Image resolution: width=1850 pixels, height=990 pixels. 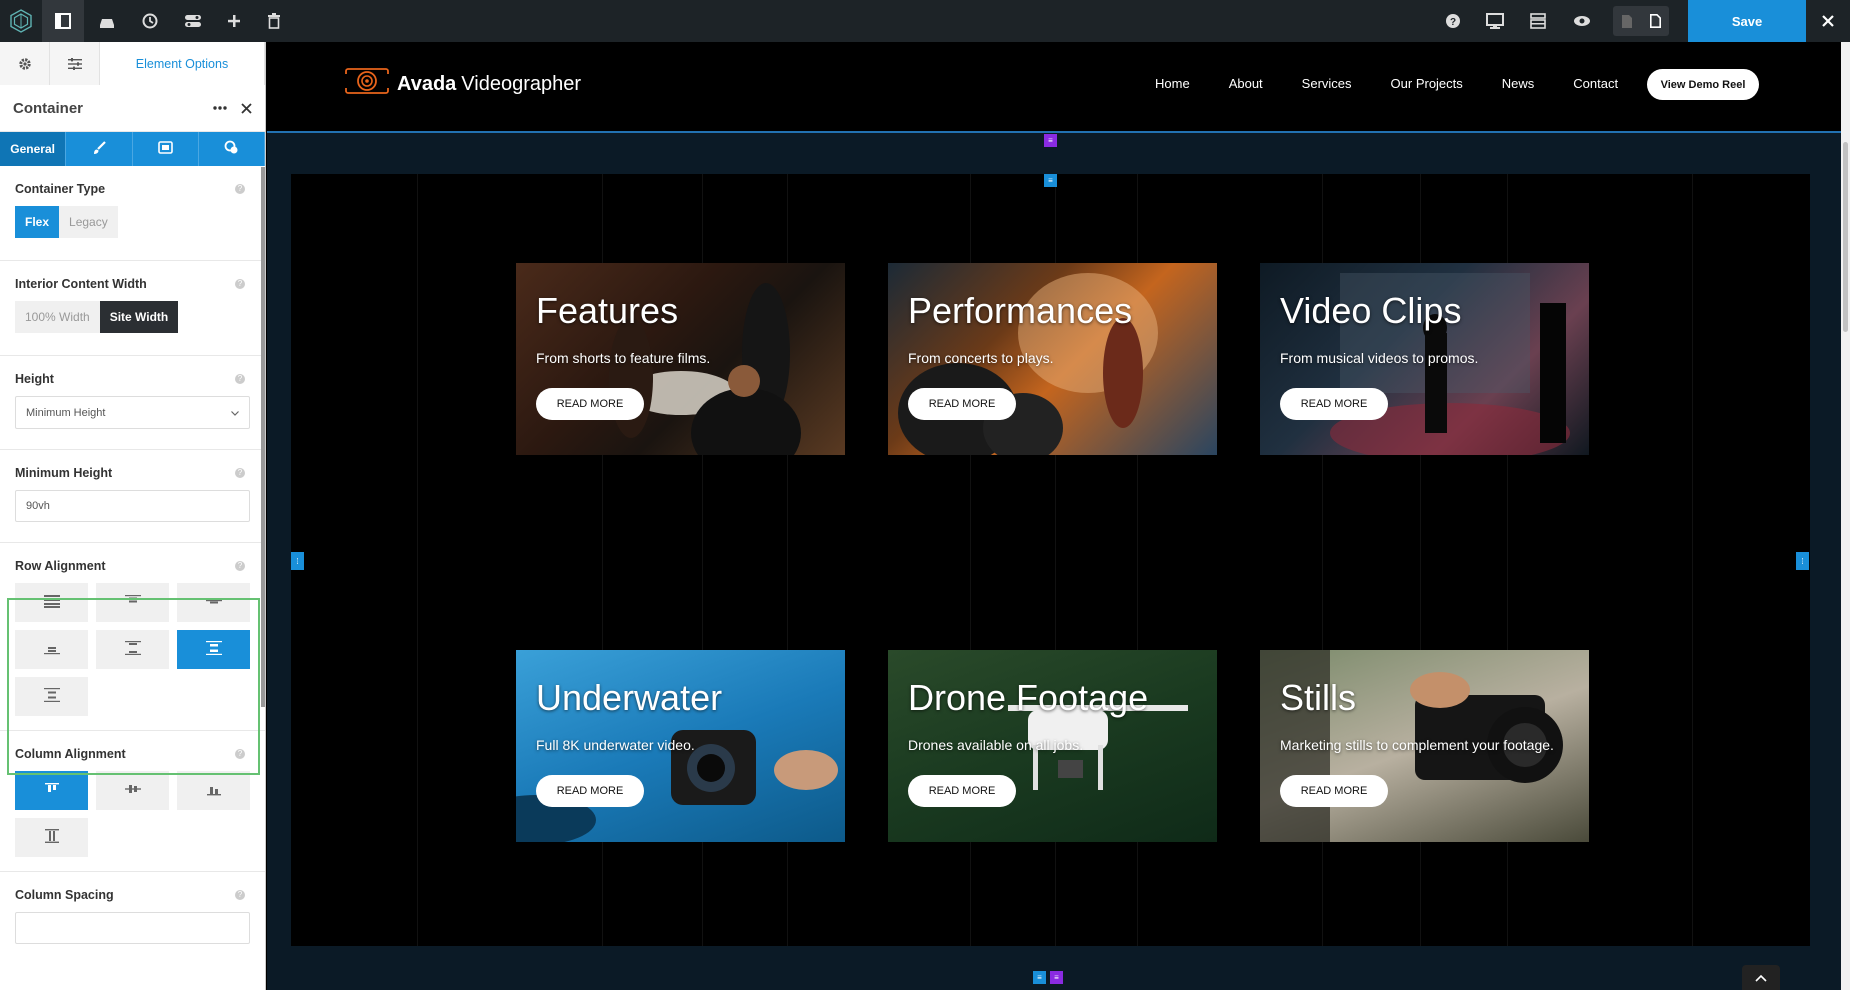 I want to click on option-label: Height, so click(x=34, y=379).